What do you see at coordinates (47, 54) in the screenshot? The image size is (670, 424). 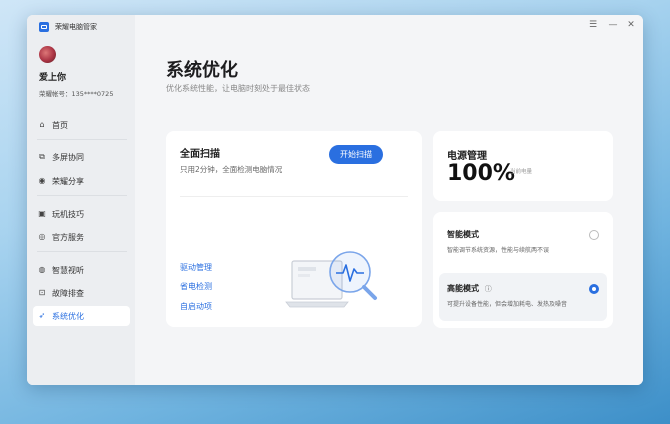 I see `avatar` at bounding box center [47, 54].